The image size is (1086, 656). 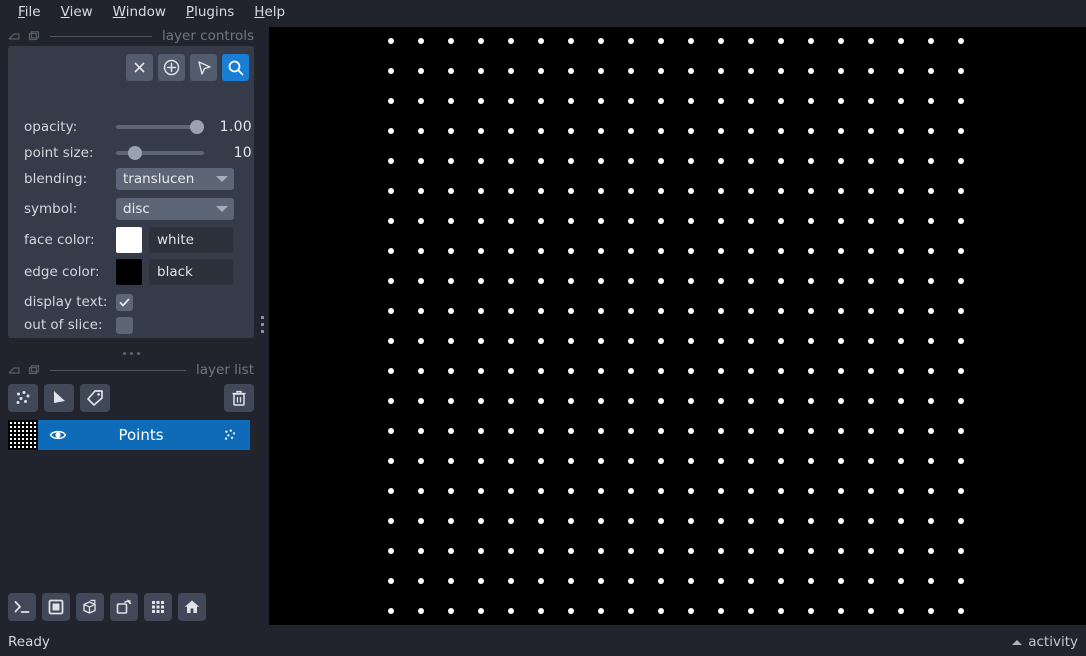 What do you see at coordinates (160, 127) in the screenshot?
I see `opacity-slider` at bounding box center [160, 127].